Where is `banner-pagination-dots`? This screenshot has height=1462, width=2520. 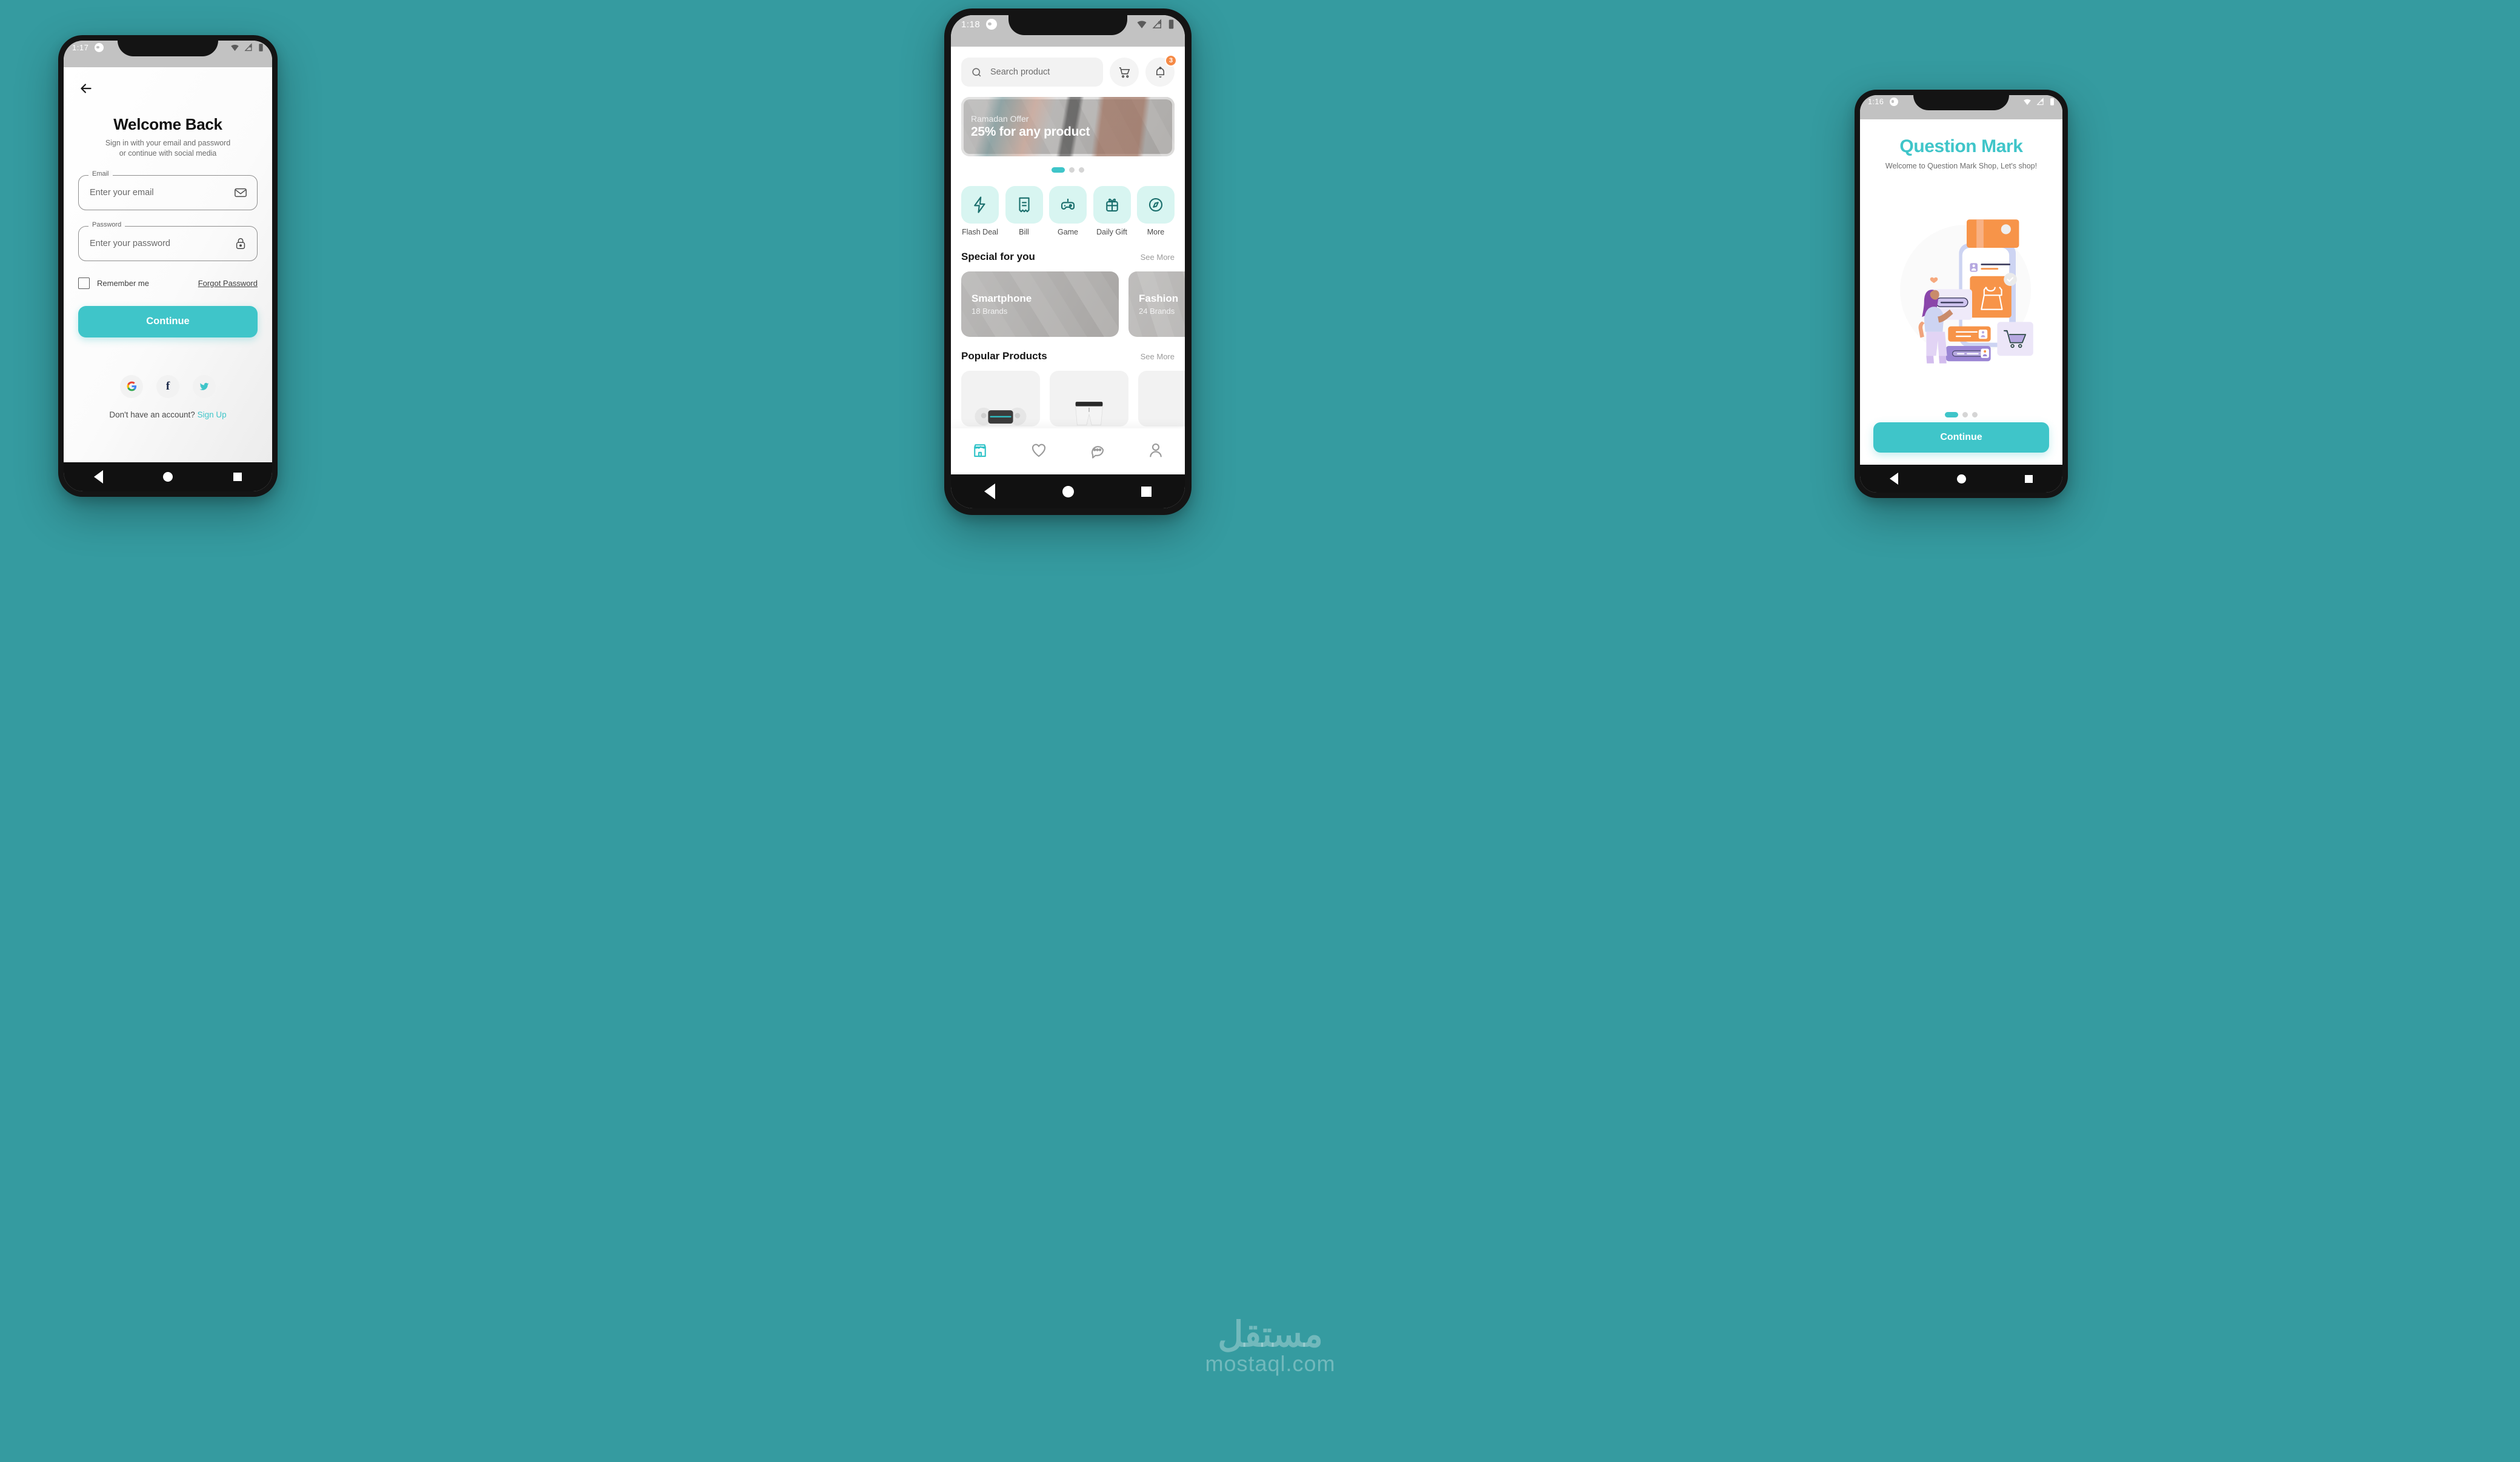
banner-pagination-dots is located at coordinates (1068, 170).